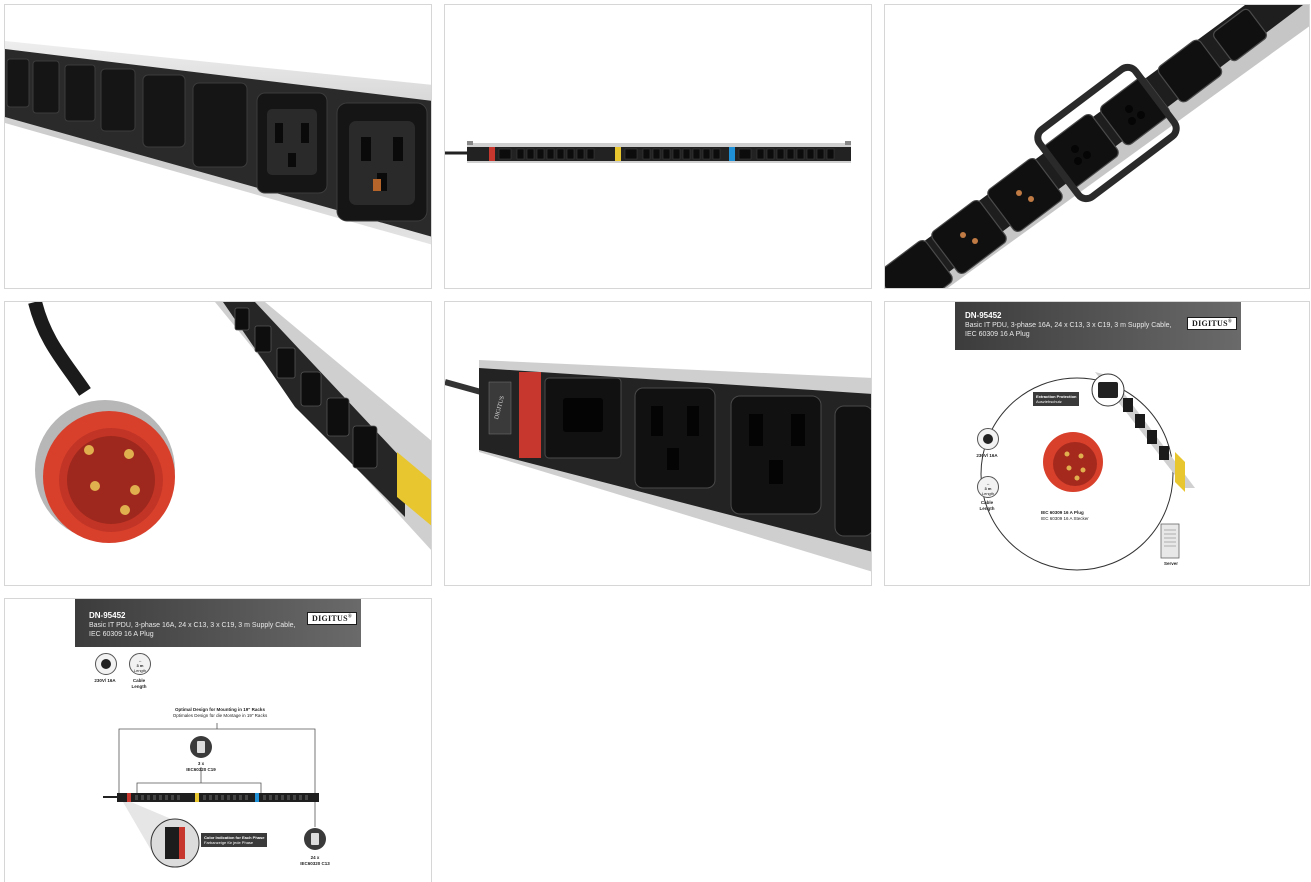  Describe the element at coordinates (201, 766) in the screenshot. I see `c19-count-label: 3 x IEC60320 C19` at that location.